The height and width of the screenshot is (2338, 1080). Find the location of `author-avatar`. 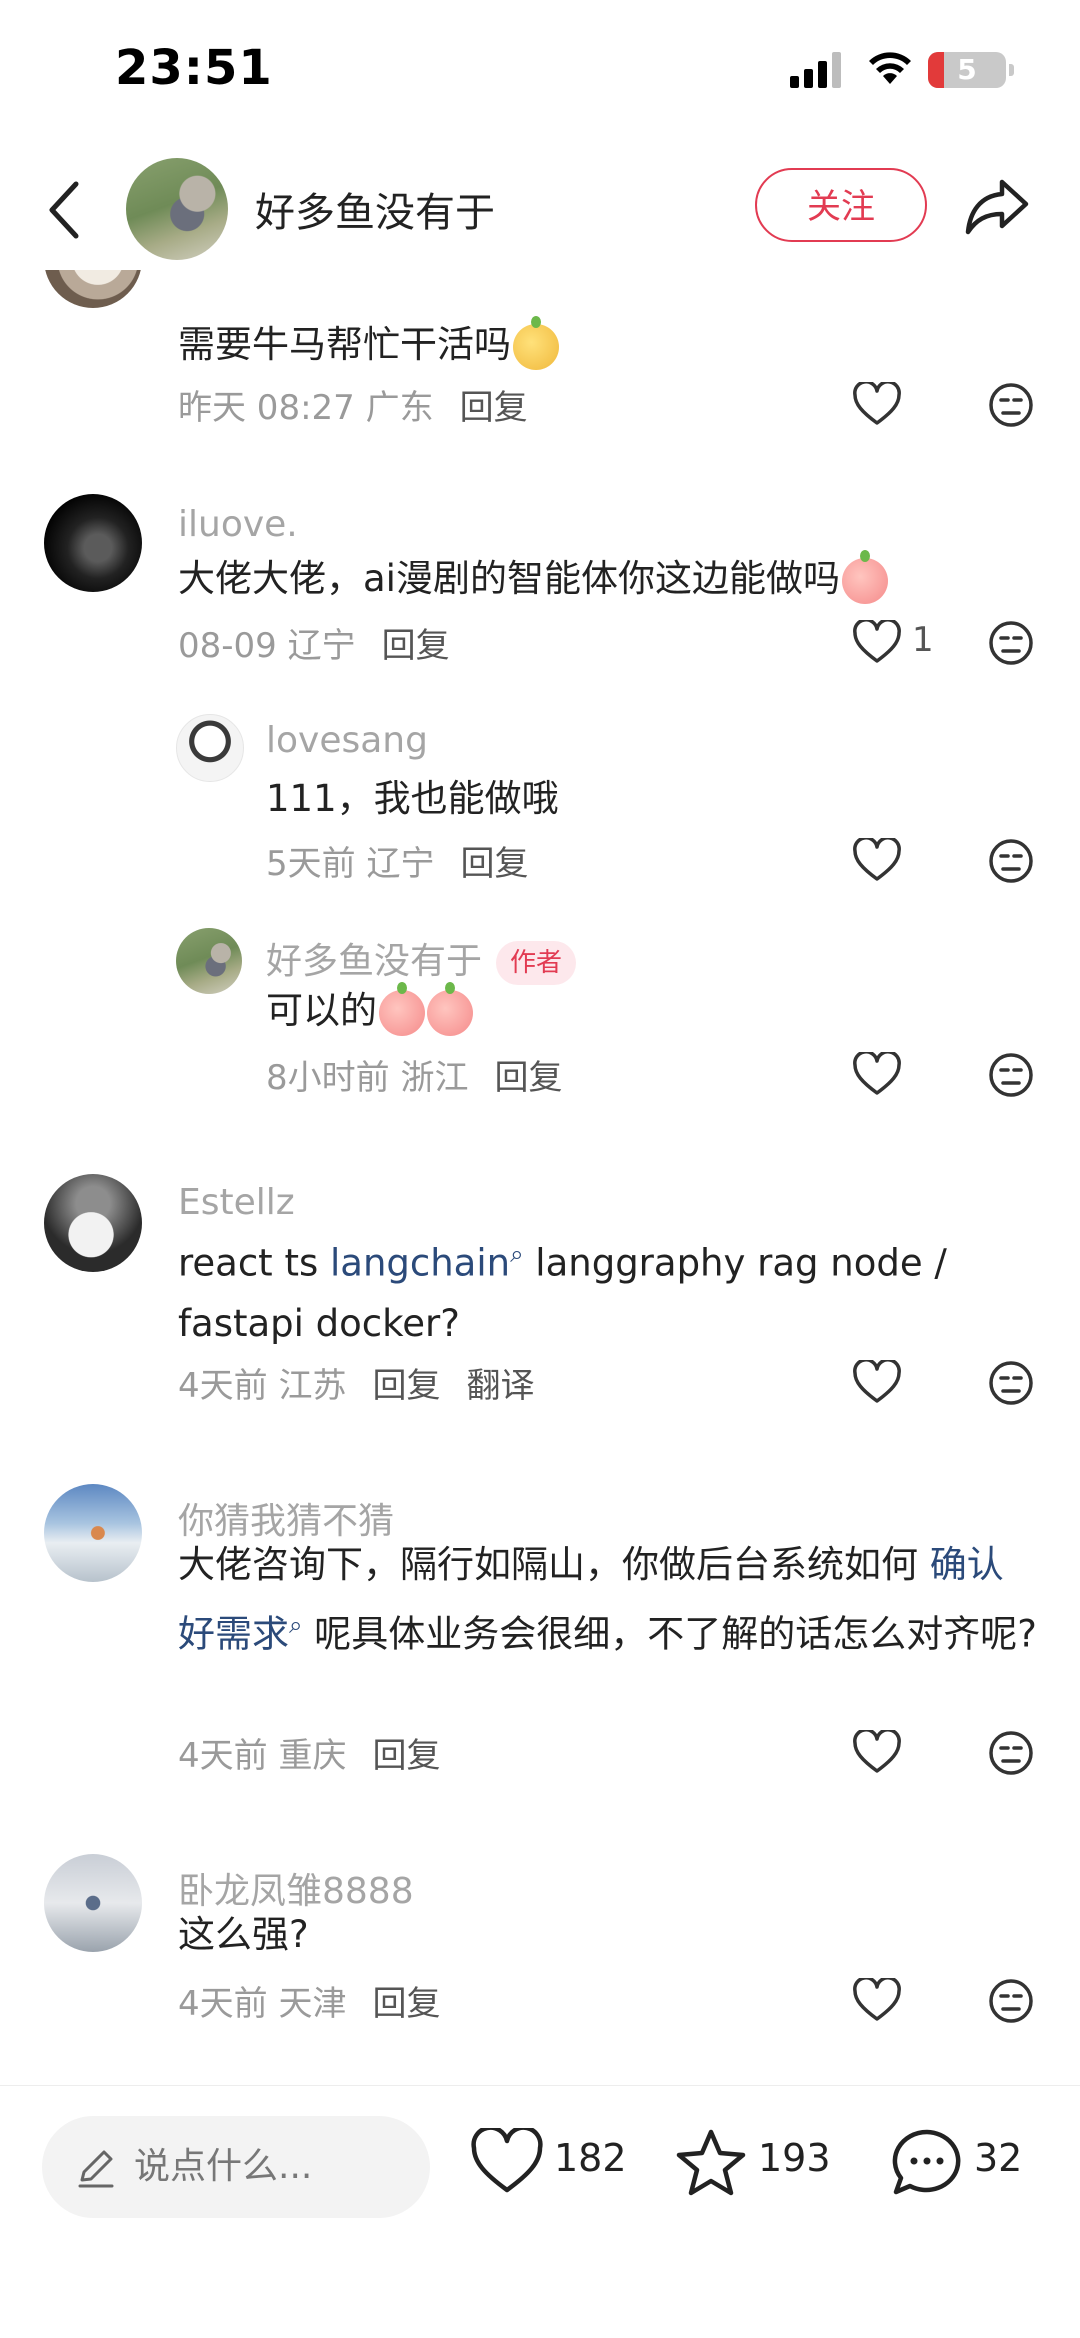

author-avatar is located at coordinates (177, 209).